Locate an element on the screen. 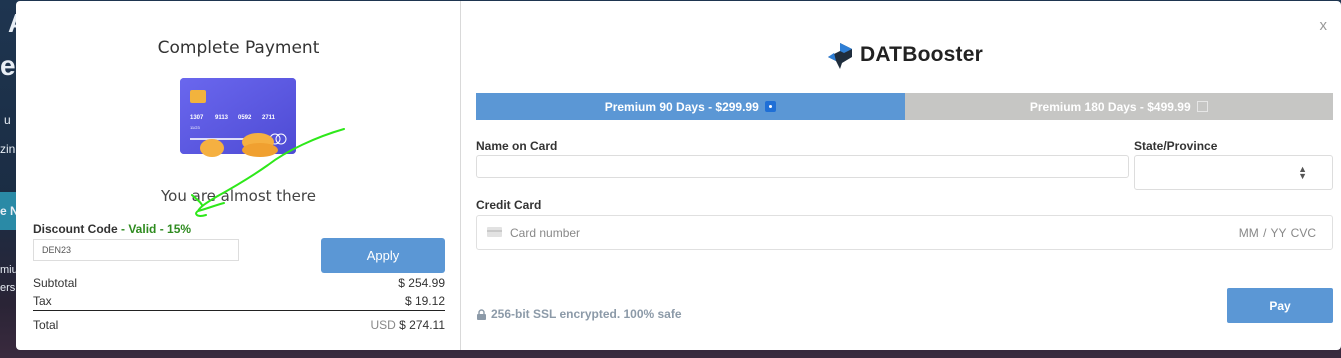 The width and height of the screenshot is (1341, 358). name-on-card-label: Name on Card is located at coordinates (517, 146).